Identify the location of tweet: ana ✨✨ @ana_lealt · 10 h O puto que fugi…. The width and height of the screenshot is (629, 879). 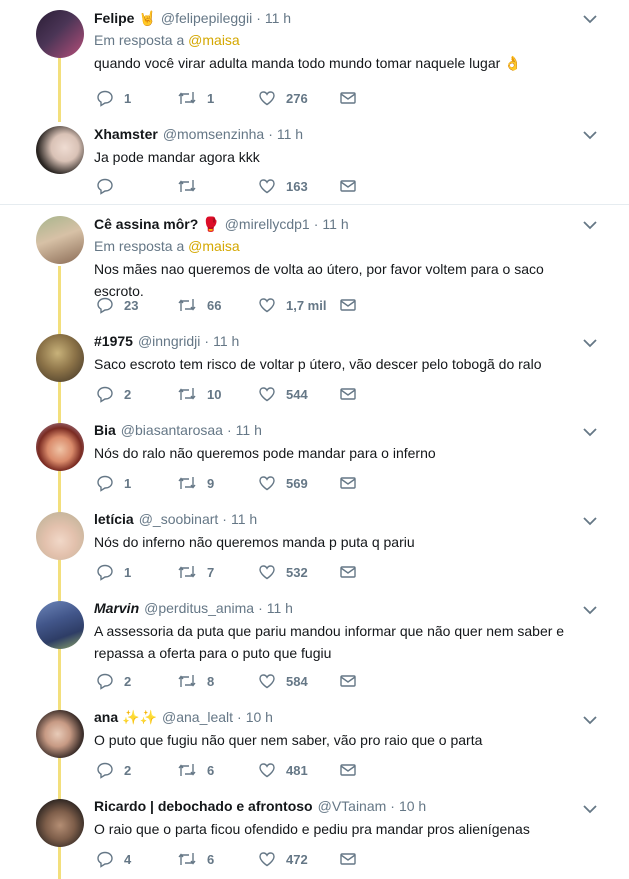
(314, 747).